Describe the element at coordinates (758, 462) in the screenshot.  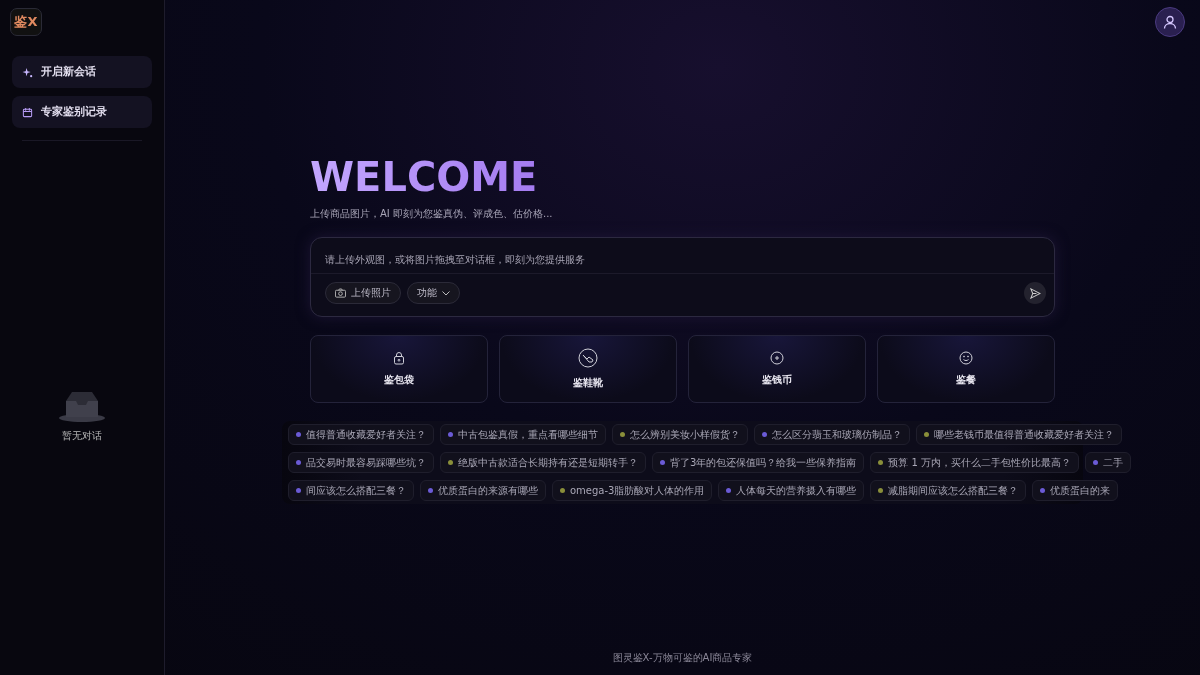
I see `suggestion-chip: 背了3年的包还保值吗？给我一些保养指南` at that location.